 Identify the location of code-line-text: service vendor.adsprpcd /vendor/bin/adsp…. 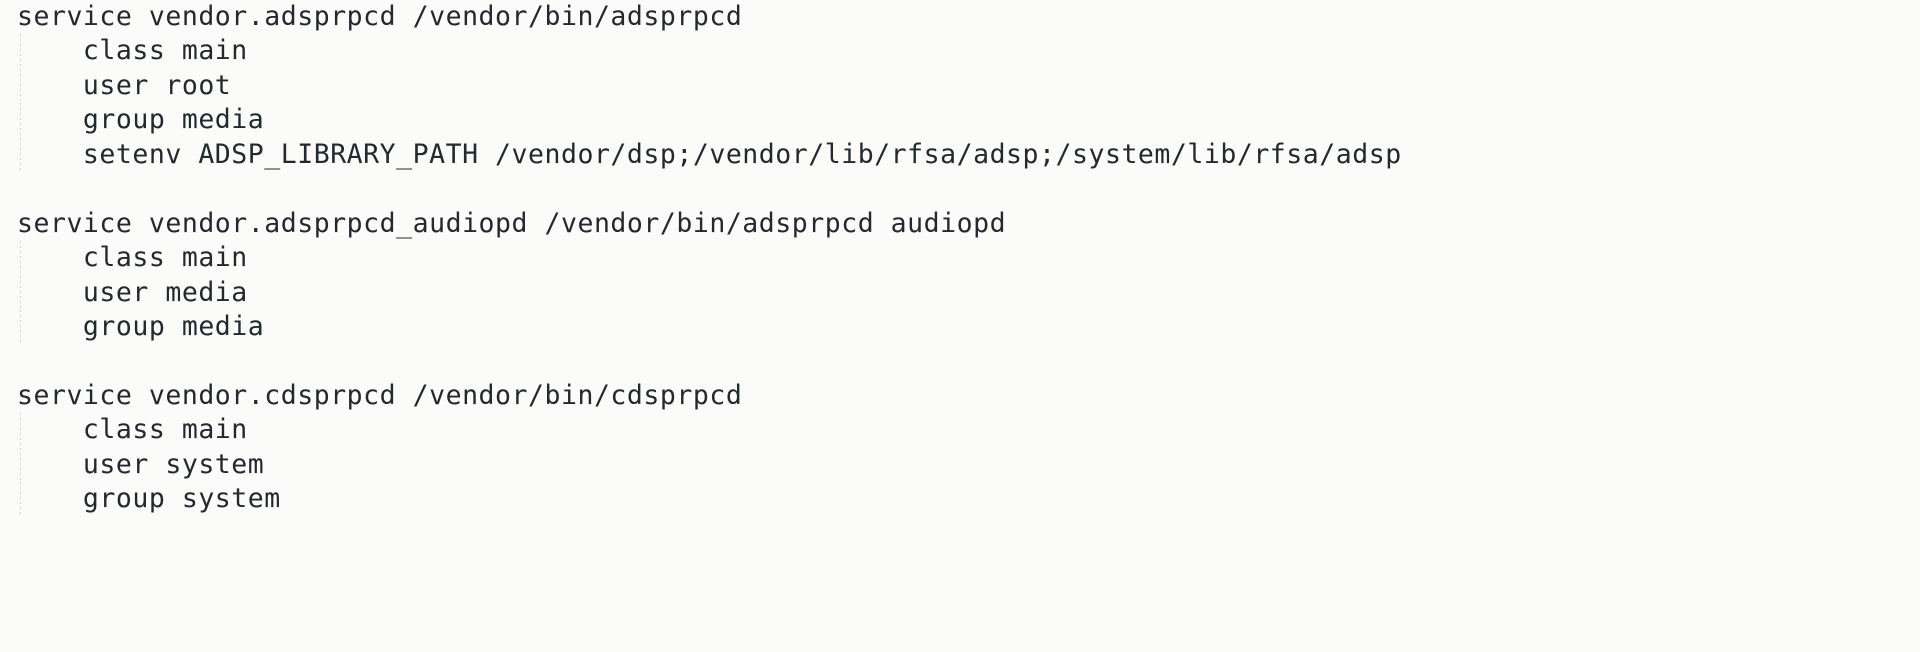
(380, 16).